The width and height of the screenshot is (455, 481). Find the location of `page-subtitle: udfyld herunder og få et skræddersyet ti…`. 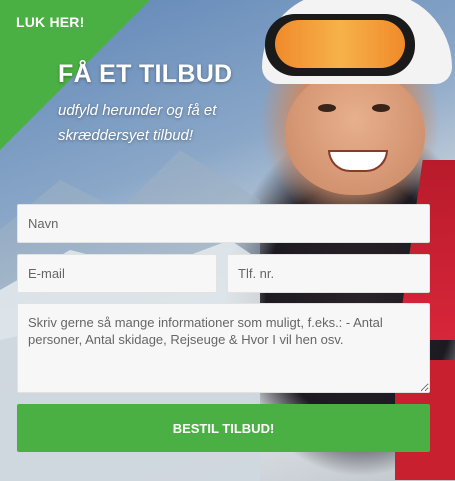

page-subtitle: udfyld herunder og få et skræddersyet ti… is located at coordinates (137, 123).